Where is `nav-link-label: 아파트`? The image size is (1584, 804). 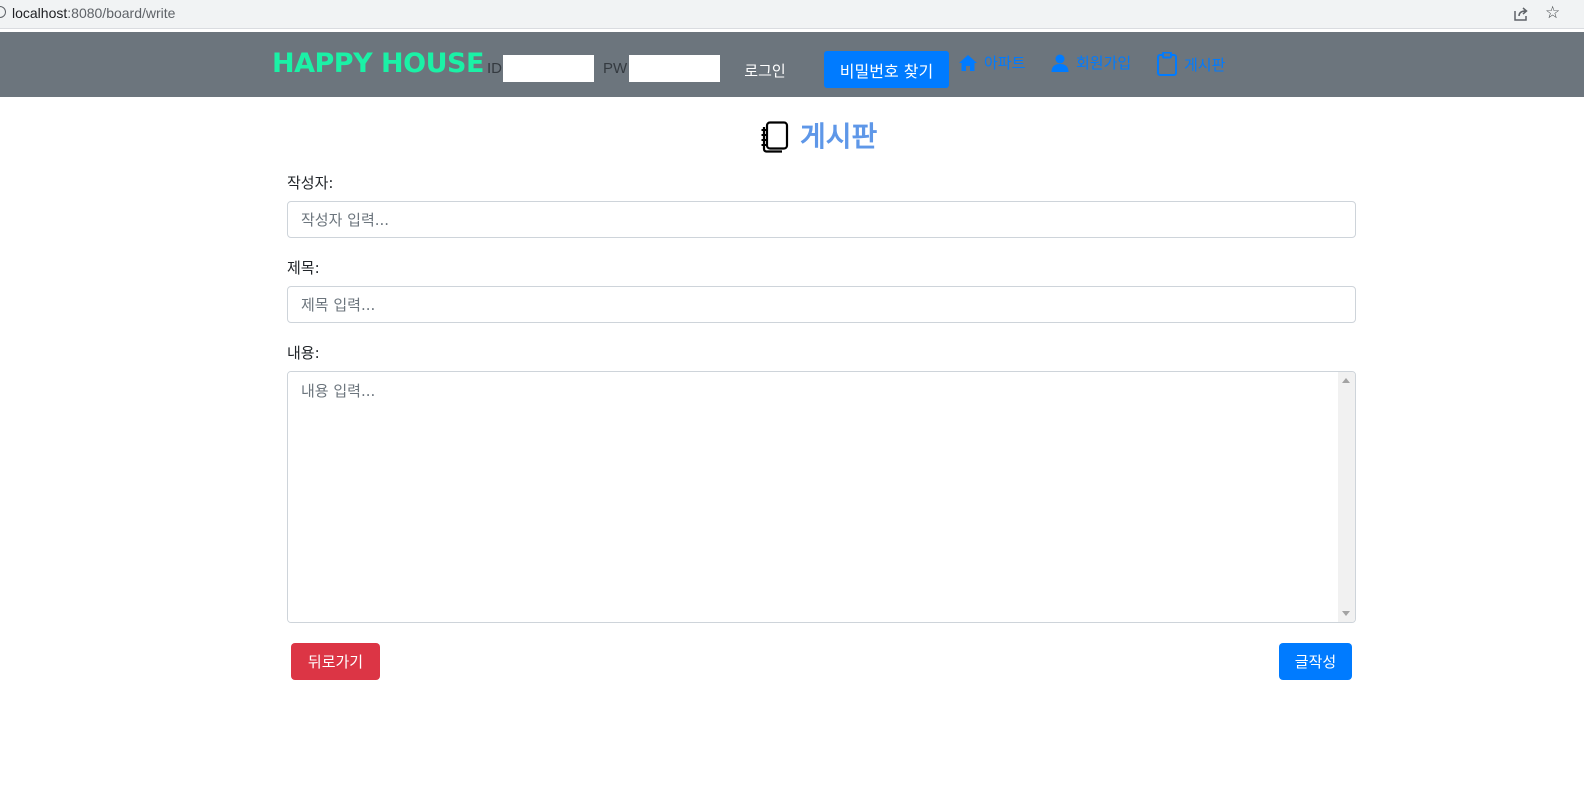
nav-link-label: 아파트 is located at coordinates (1005, 63).